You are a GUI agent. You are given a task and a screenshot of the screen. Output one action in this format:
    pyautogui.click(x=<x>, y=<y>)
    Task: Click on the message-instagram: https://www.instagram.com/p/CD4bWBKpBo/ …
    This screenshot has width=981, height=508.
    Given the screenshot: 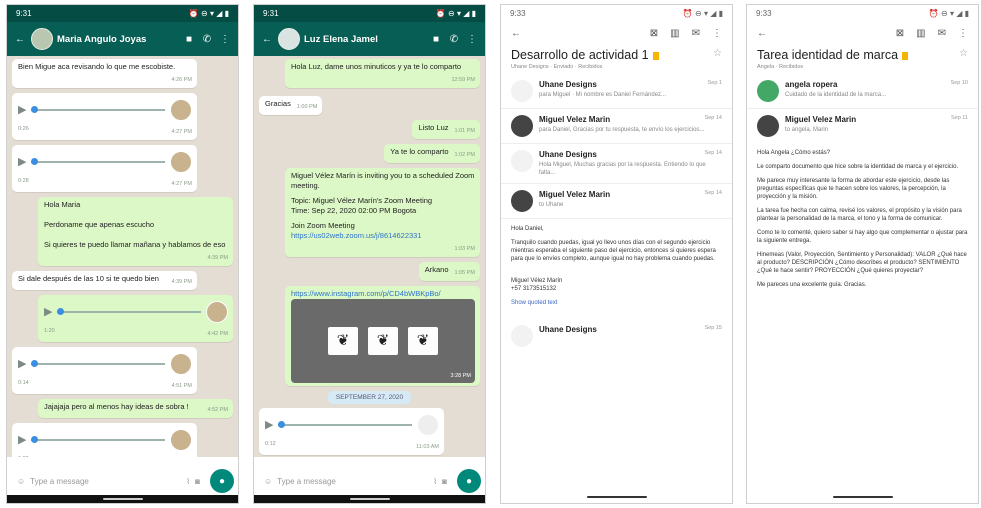 What is the action you would take?
    pyautogui.click(x=382, y=336)
    